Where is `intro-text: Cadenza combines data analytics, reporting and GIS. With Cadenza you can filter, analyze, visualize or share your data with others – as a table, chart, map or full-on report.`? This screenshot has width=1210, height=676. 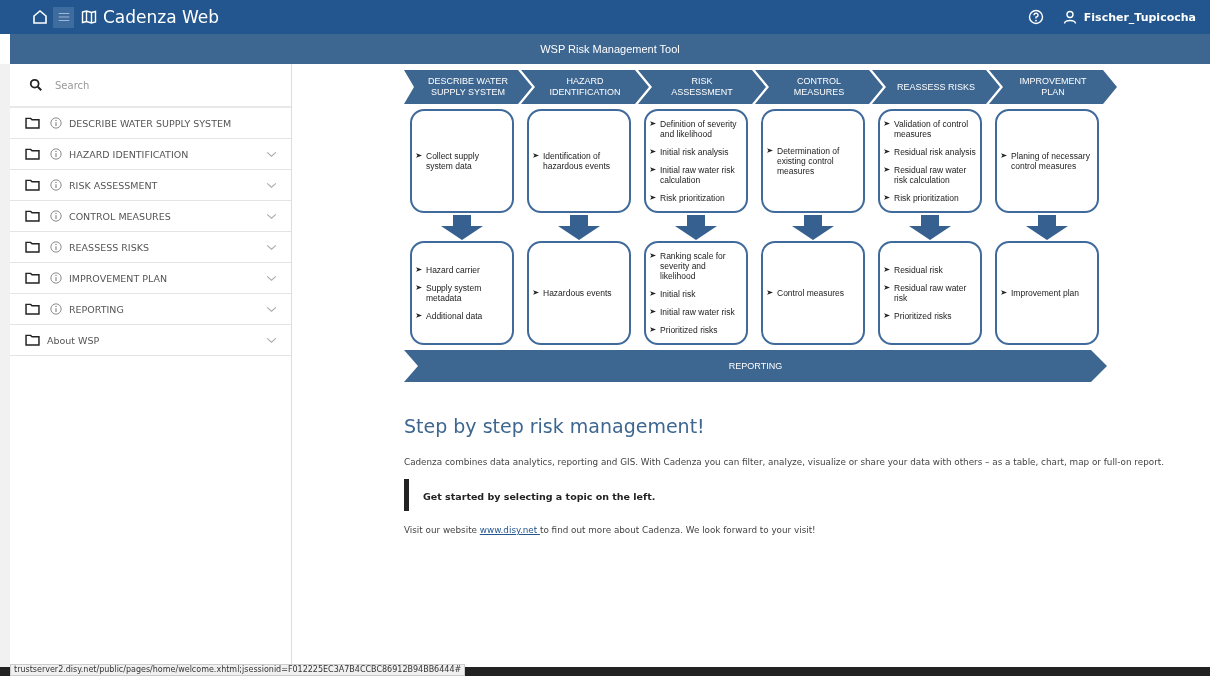 intro-text: Cadenza combines data analytics, reporting and GIS. With Cadenza you can filter, analyze, visualize or share your data with others – as a table, chart, map or full-on report. is located at coordinates (785, 462).